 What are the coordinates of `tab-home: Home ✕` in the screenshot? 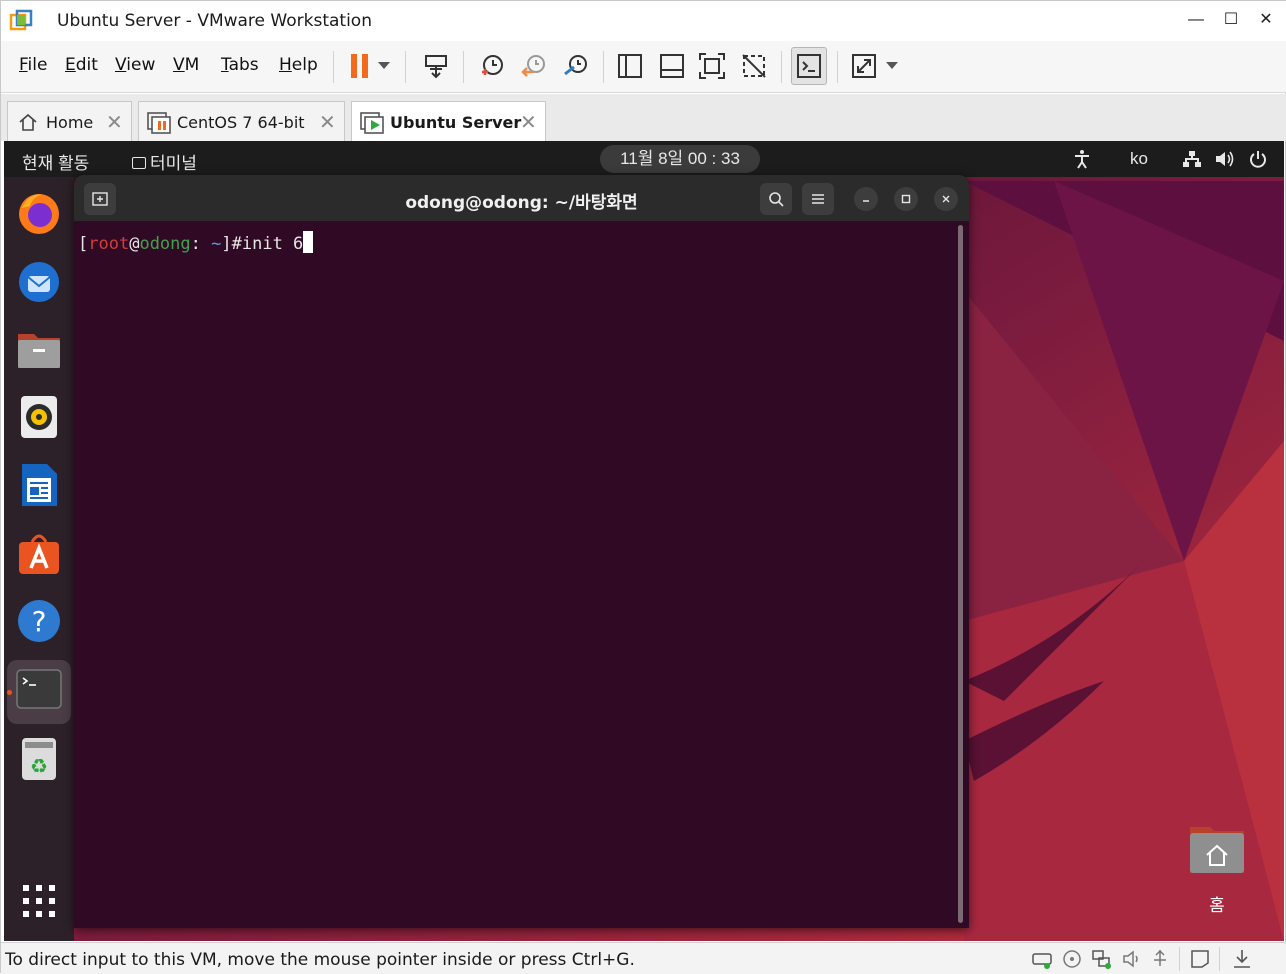 It's located at (69, 121).